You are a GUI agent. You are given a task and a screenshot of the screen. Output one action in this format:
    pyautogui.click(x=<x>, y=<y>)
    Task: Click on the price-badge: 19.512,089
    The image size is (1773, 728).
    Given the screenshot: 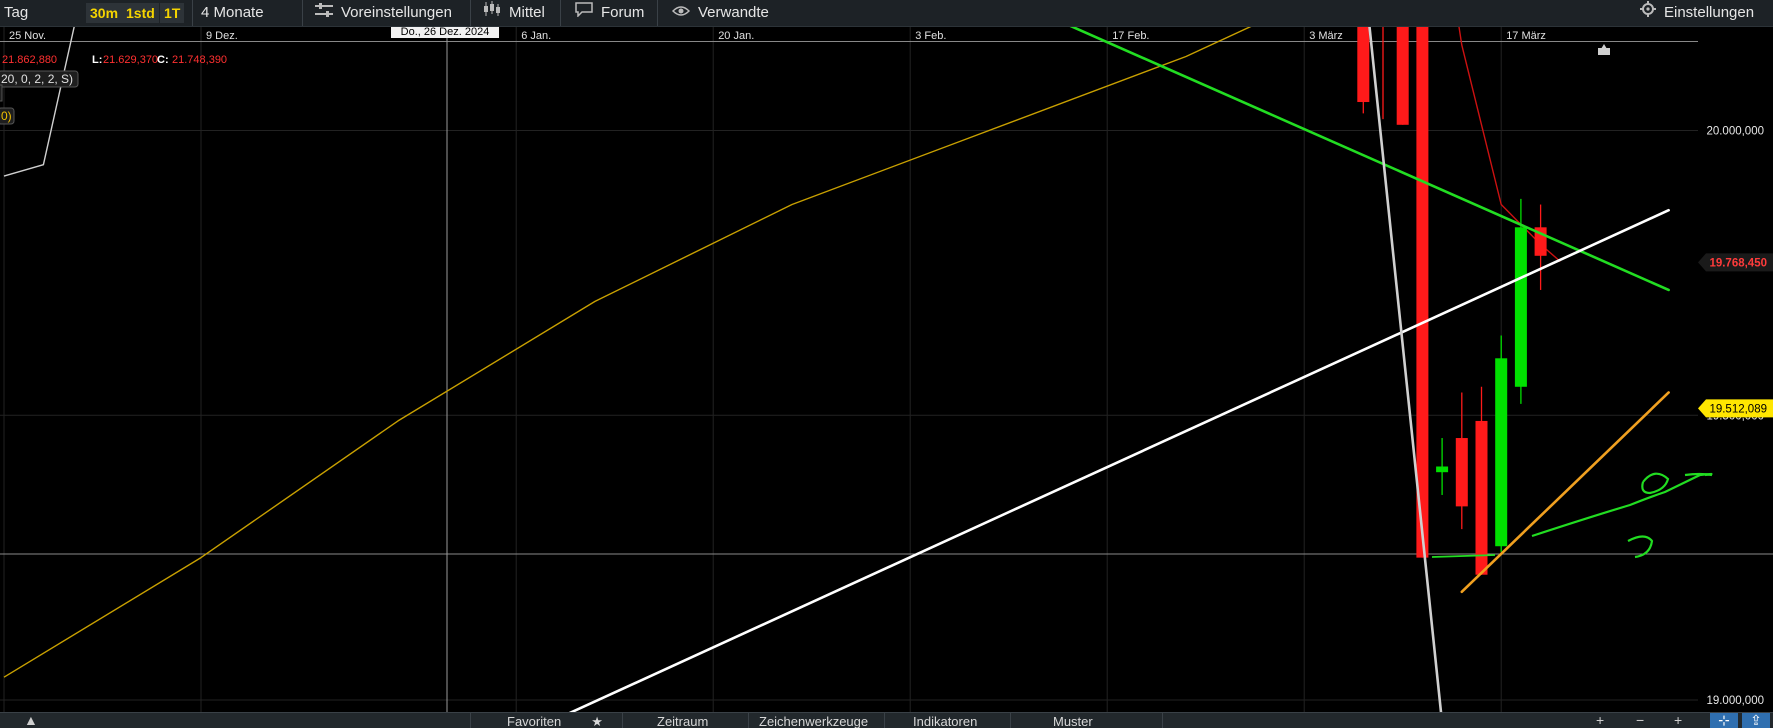 What is the action you would take?
    pyautogui.click(x=1735, y=408)
    